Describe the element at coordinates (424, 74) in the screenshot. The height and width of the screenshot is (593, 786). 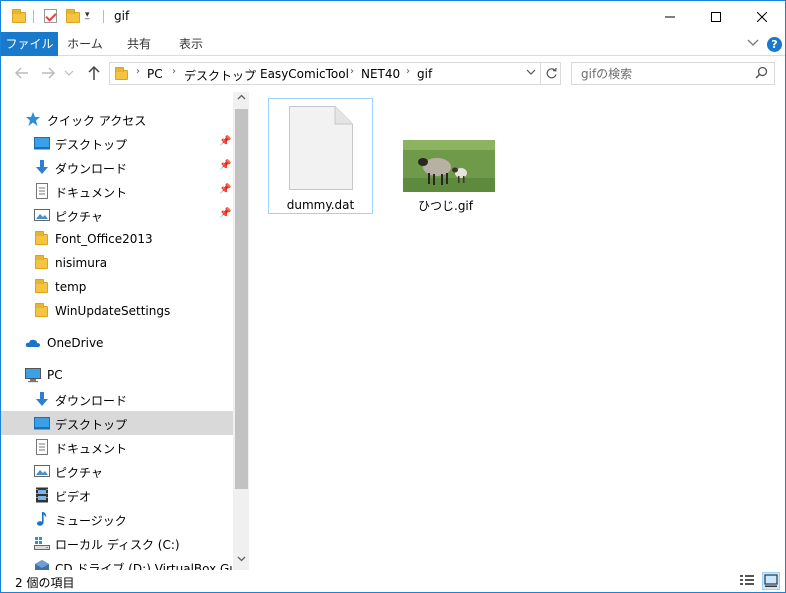
I see `breadcrumb-gif: gif` at that location.